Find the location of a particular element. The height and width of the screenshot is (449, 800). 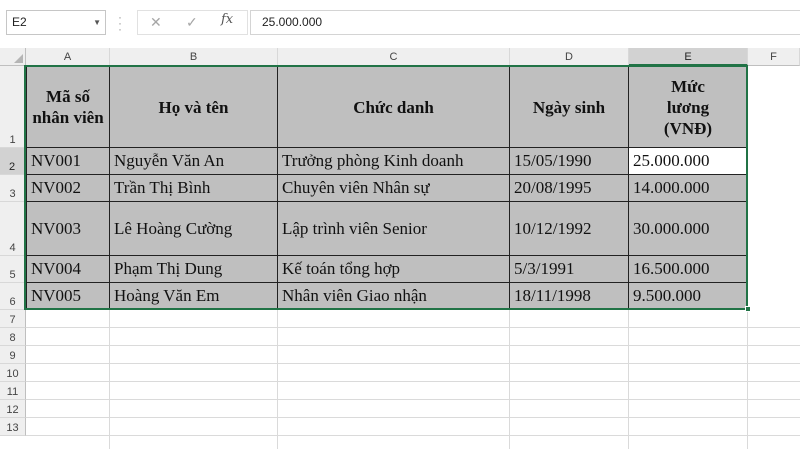

formula-bar: E2 ▼ · · · ✕ ✓ fx 25.000.000 is located at coordinates (400, 24).